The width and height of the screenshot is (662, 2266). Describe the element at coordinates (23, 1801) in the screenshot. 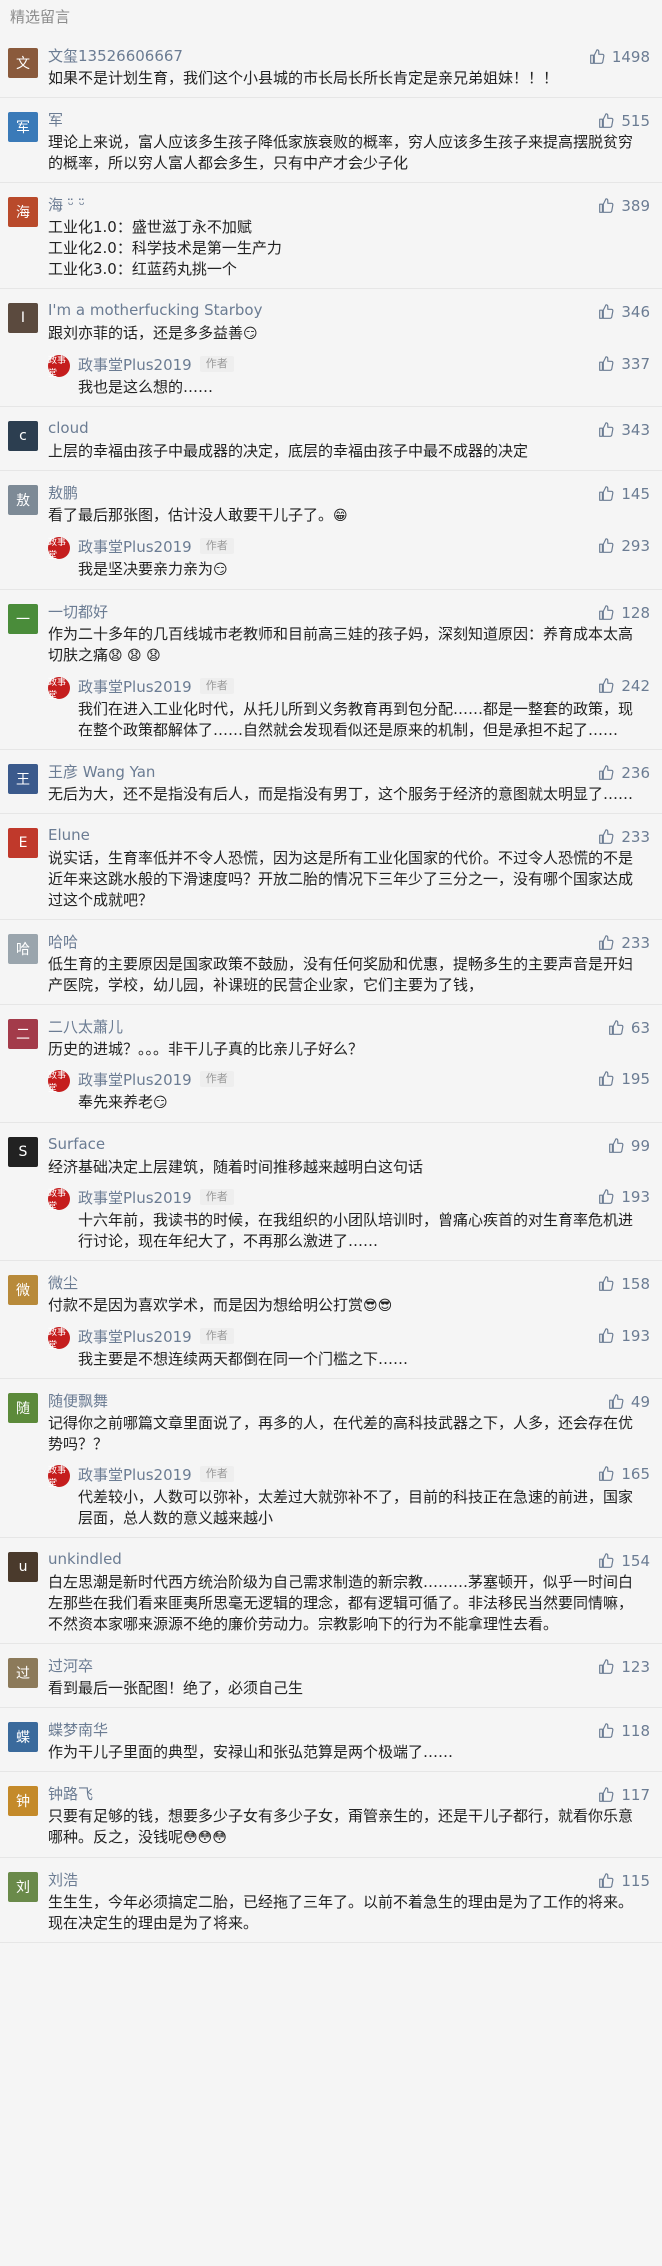

I see `avatar: 钟` at that location.